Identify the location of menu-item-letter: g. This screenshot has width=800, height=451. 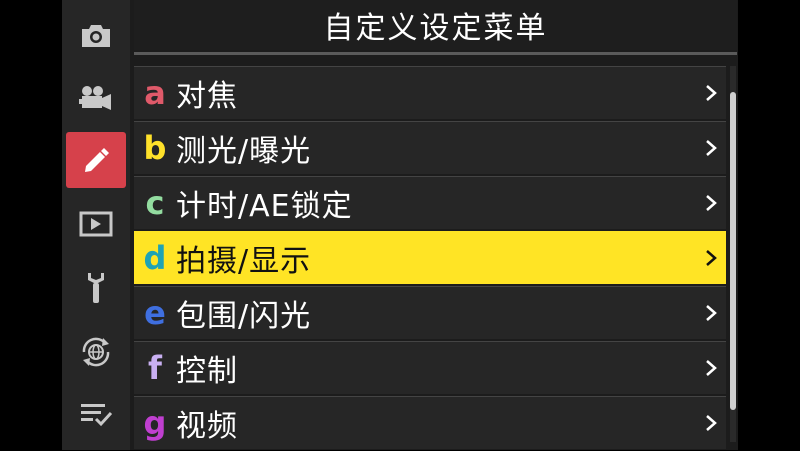
(155, 423).